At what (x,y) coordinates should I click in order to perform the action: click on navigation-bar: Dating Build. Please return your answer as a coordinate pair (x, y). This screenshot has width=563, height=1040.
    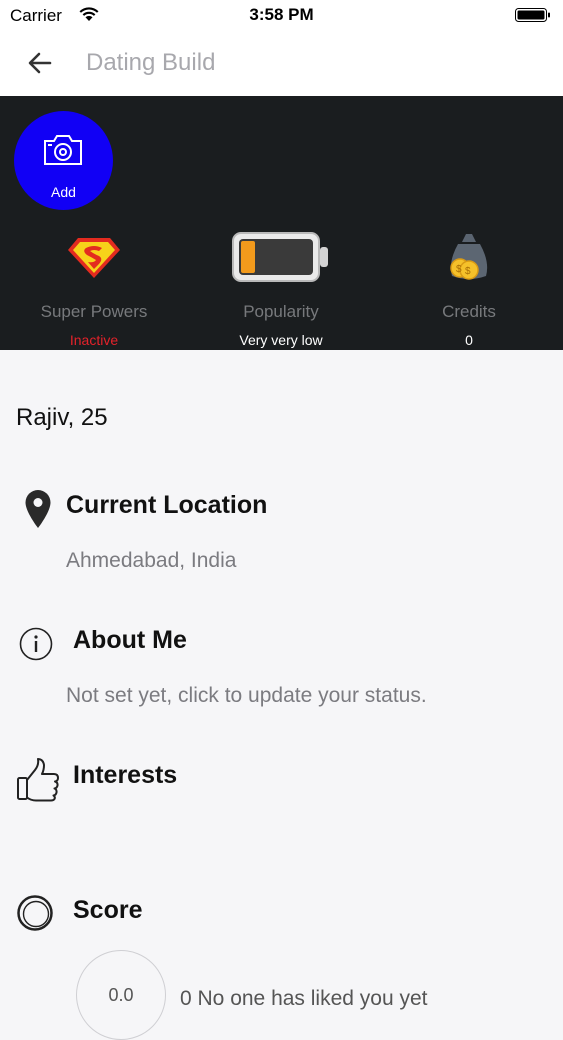
    Looking at the image, I should click on (281, 63).